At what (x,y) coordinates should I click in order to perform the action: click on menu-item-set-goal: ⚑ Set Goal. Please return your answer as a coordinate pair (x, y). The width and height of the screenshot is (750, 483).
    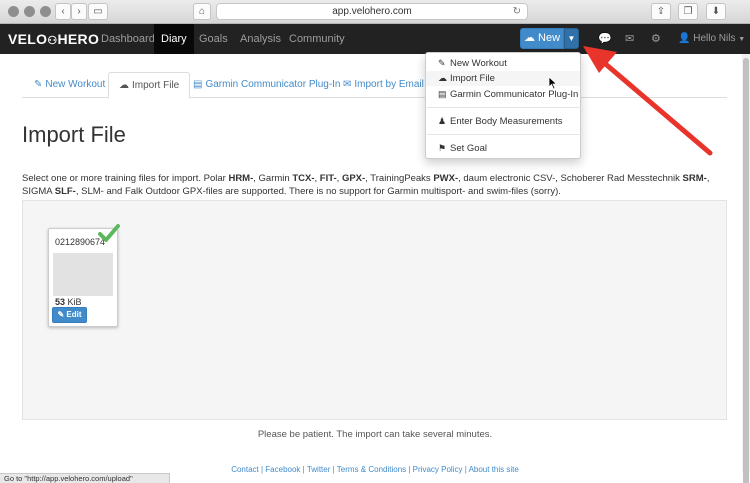
    Looking at the image, I should click on (503, 148).